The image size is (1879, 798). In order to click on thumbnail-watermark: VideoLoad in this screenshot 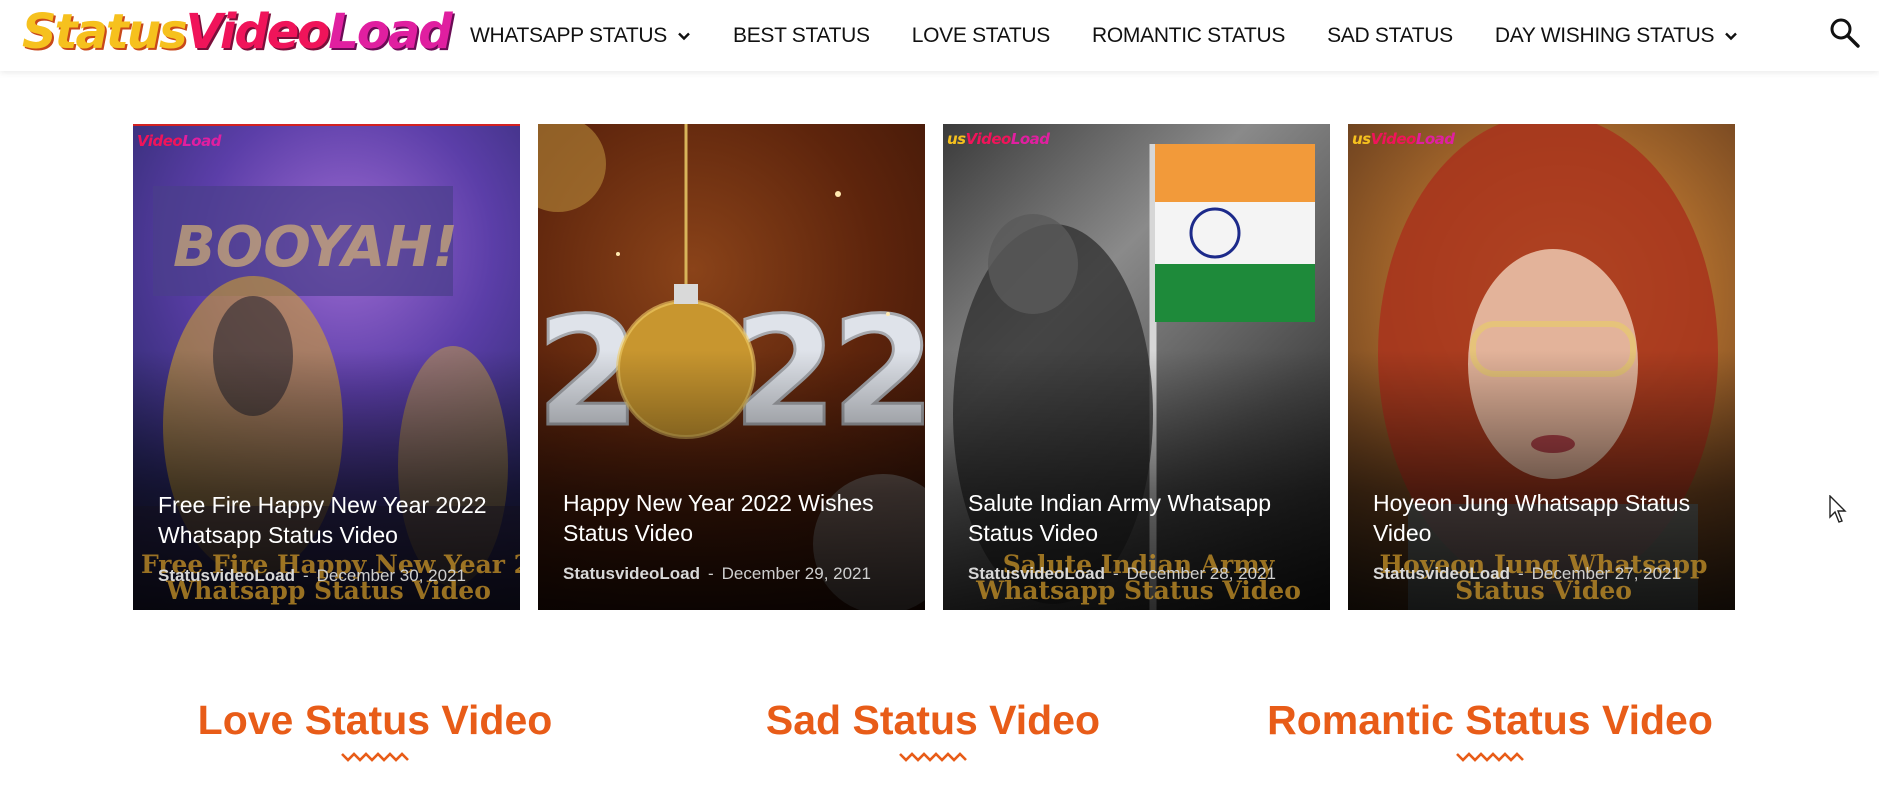, I will do `click(179, 141)`.